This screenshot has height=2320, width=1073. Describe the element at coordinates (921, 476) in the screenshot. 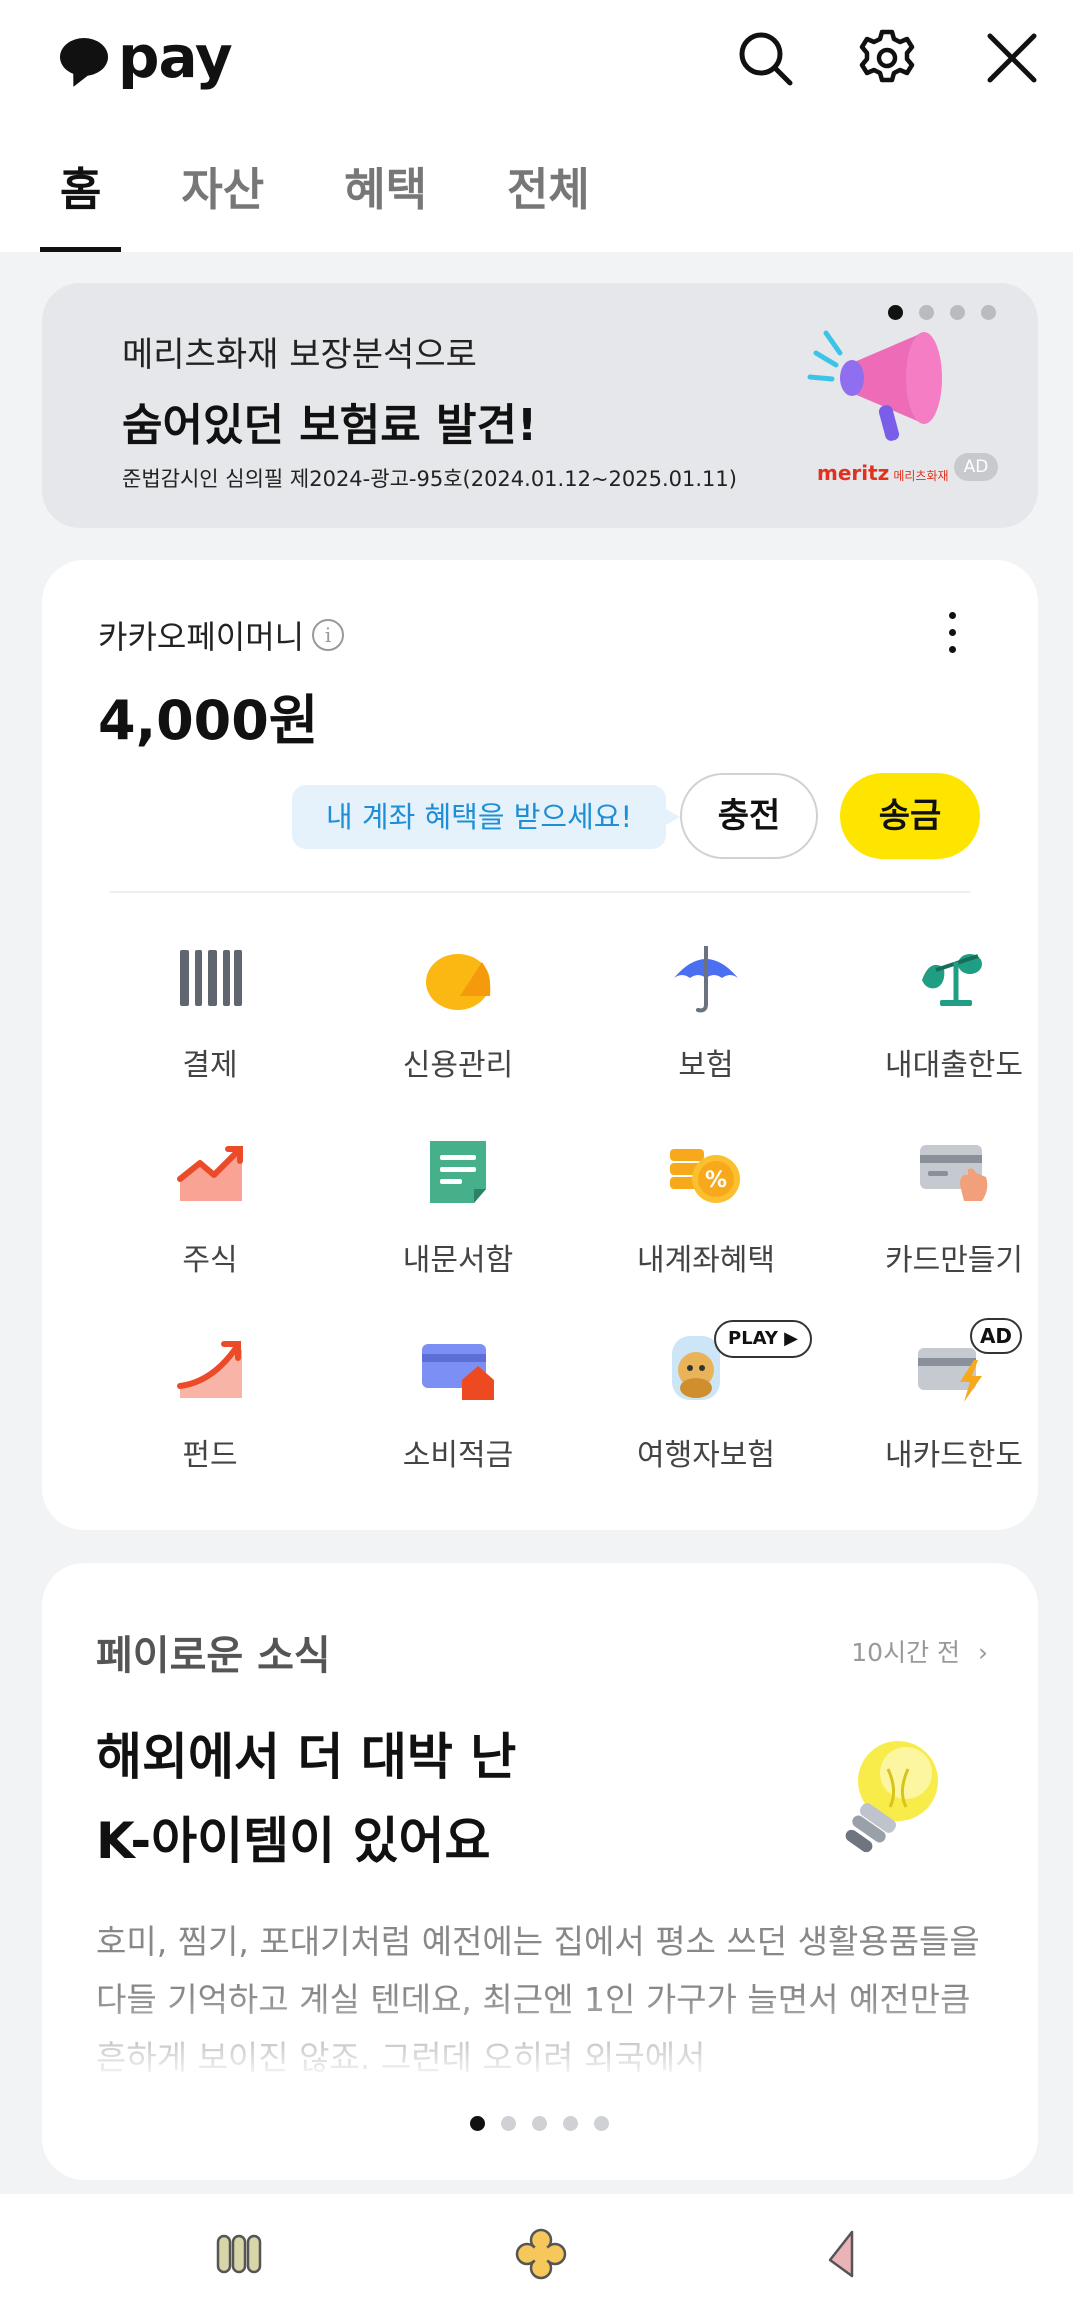

I see `brand-sub: 메리츠화재` at that location.